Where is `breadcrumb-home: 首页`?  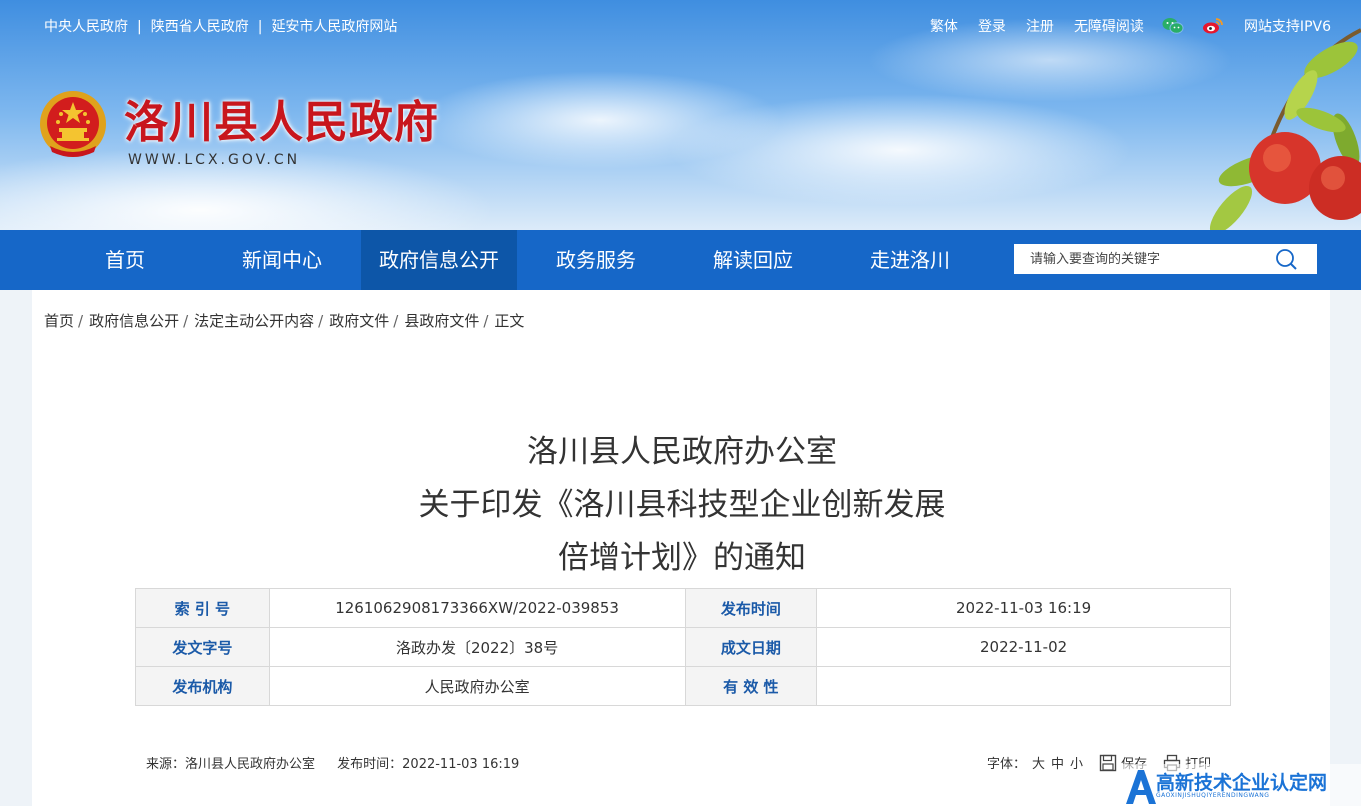
breadcrumb-home: 首页 is located at coordinates (59, 321).